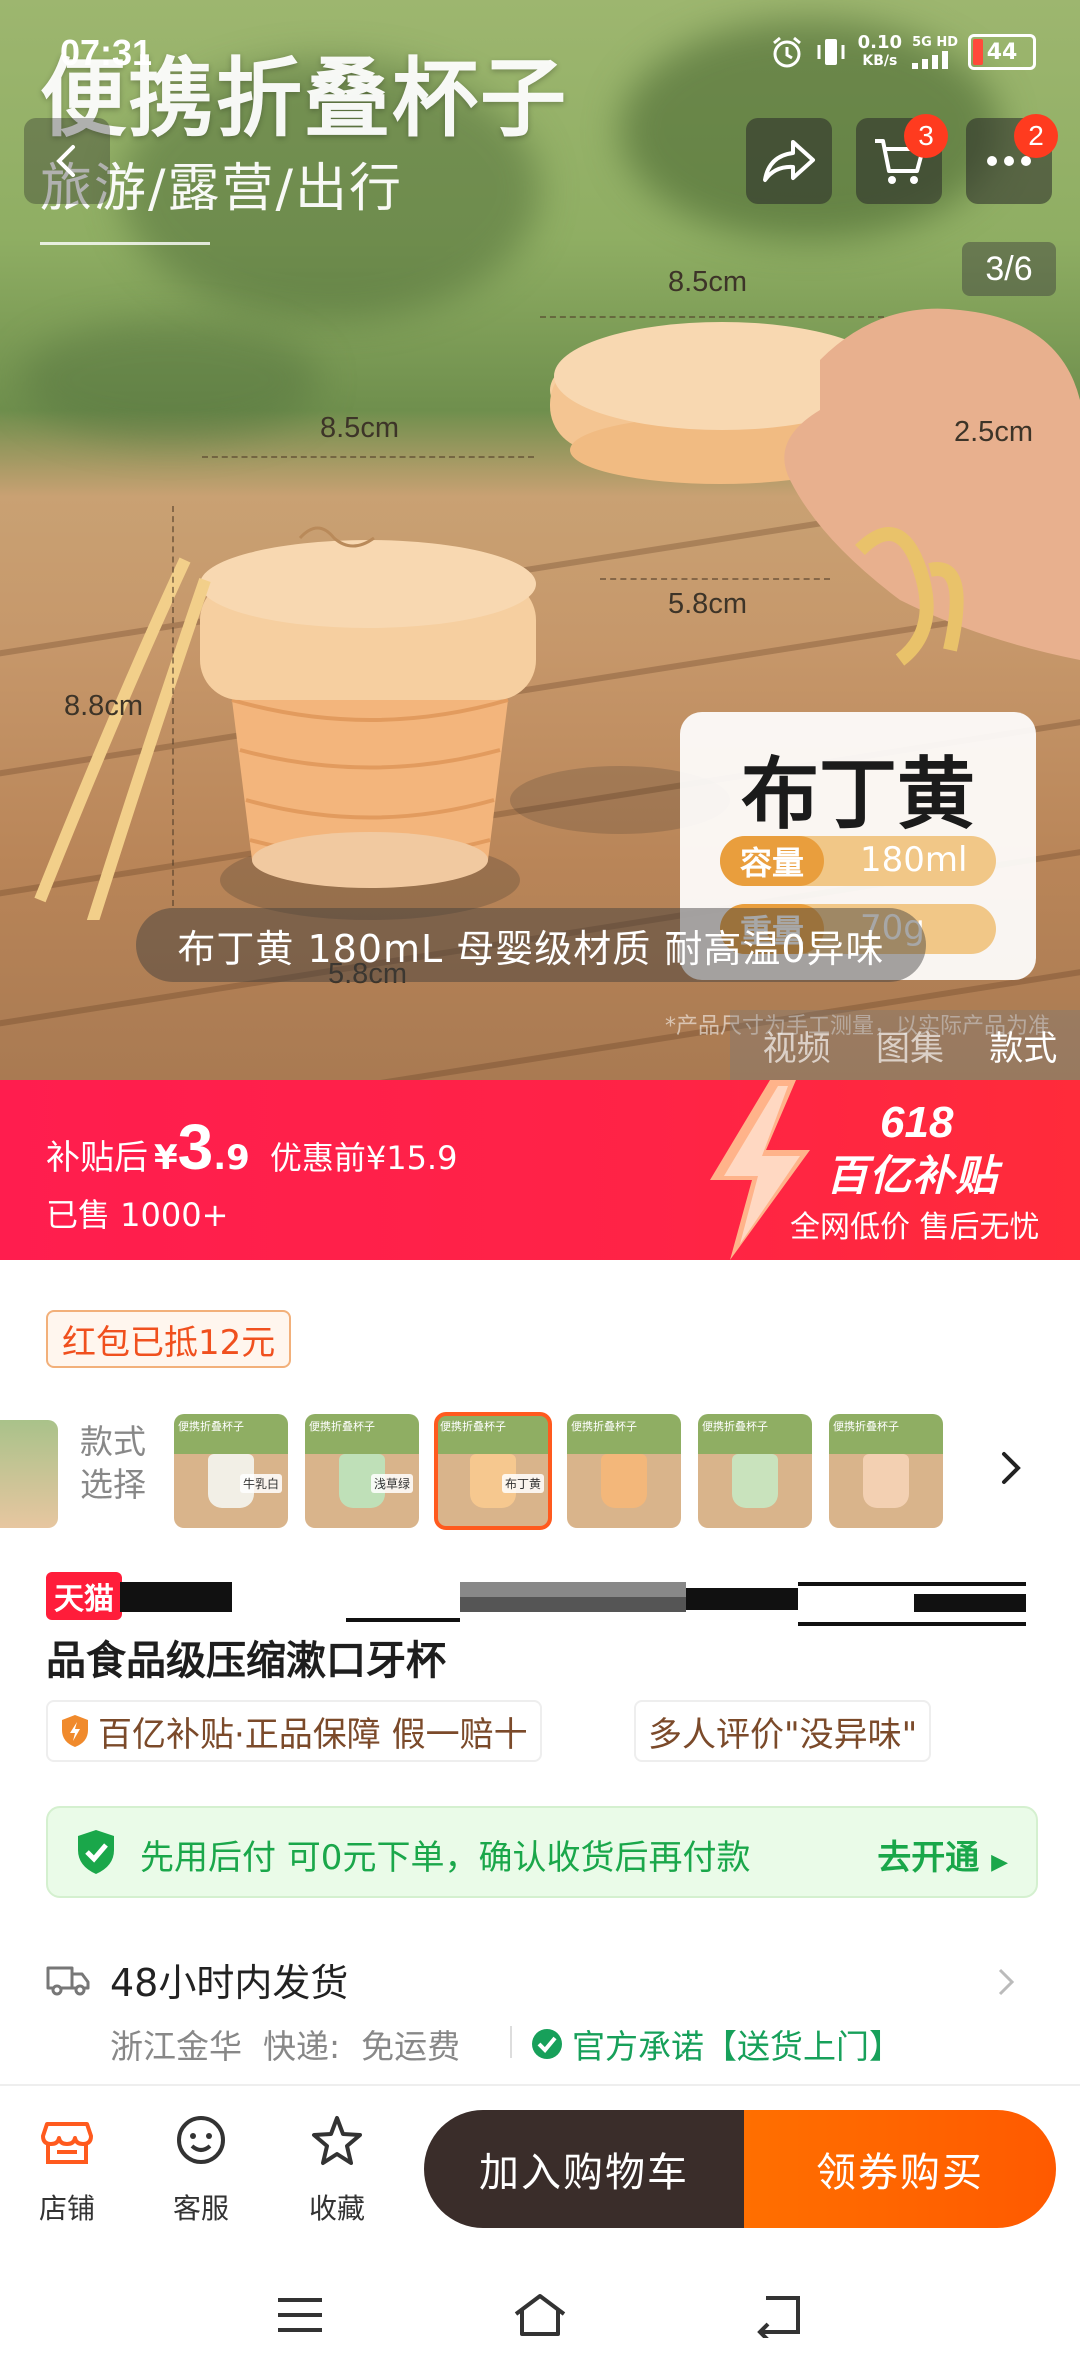 This screenshot has width=1080, height=2376. Describe the element at coordinates (301, 2046) in the screenshot. I see `courier-label: 快递:` at that location.